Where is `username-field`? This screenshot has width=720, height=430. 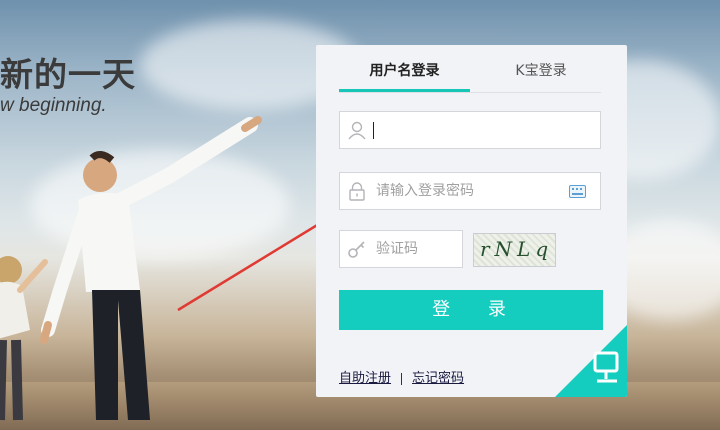
username-field is located at coordinates (470, 130).